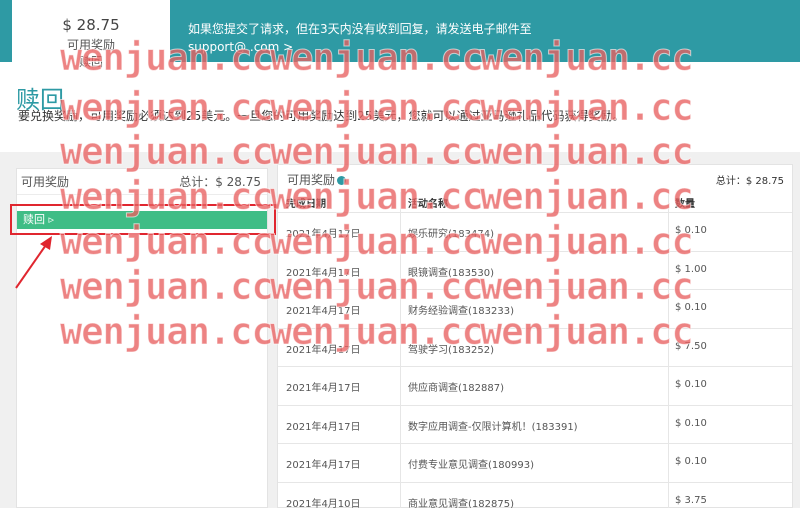 The height and width of the screenshot is (508, 800). What do you see at coordinates (90, 45) in the screenshot?
I see `balance-label: 可用奖励` at bounding box center [90, 45].